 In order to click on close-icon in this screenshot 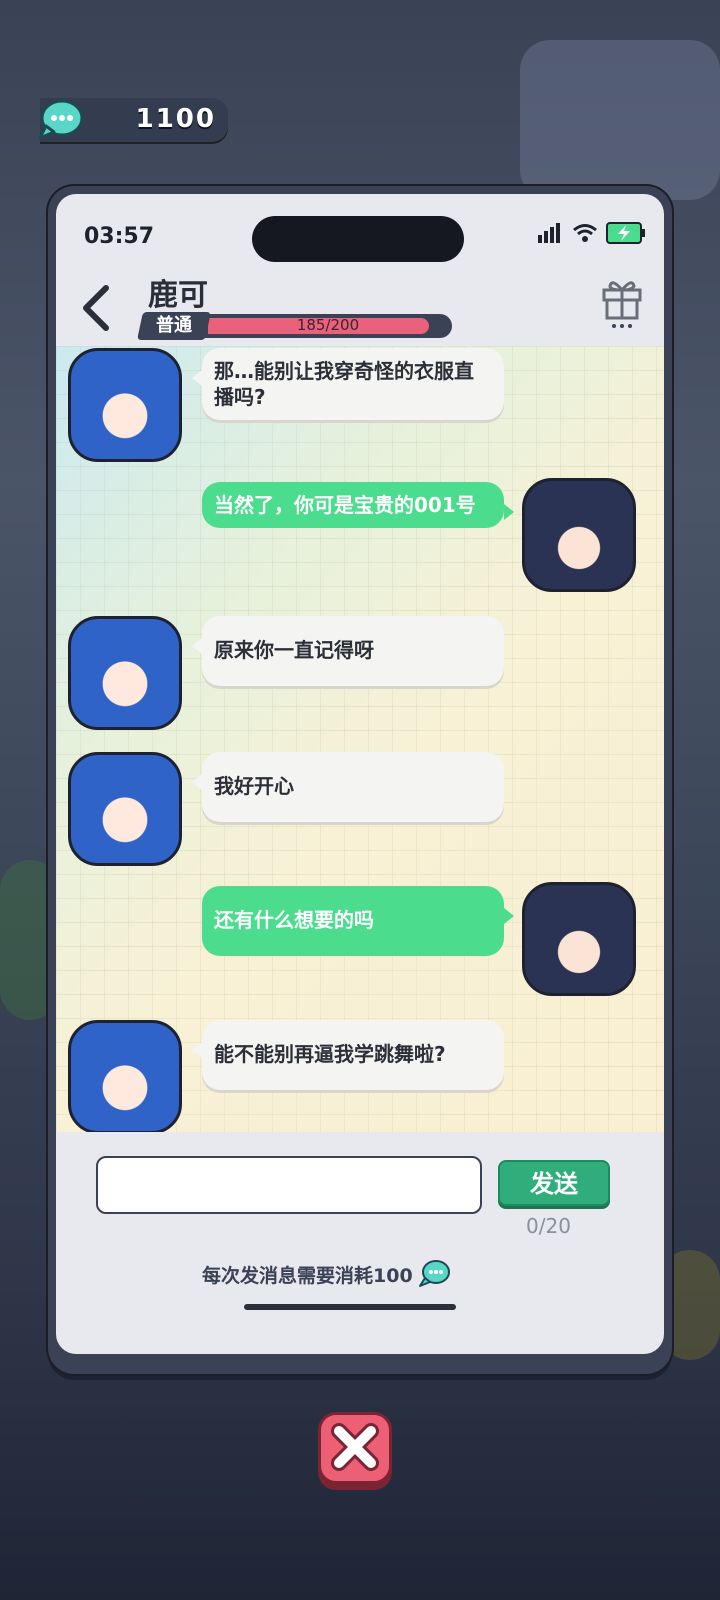, I will do `click(355, 1447)`.